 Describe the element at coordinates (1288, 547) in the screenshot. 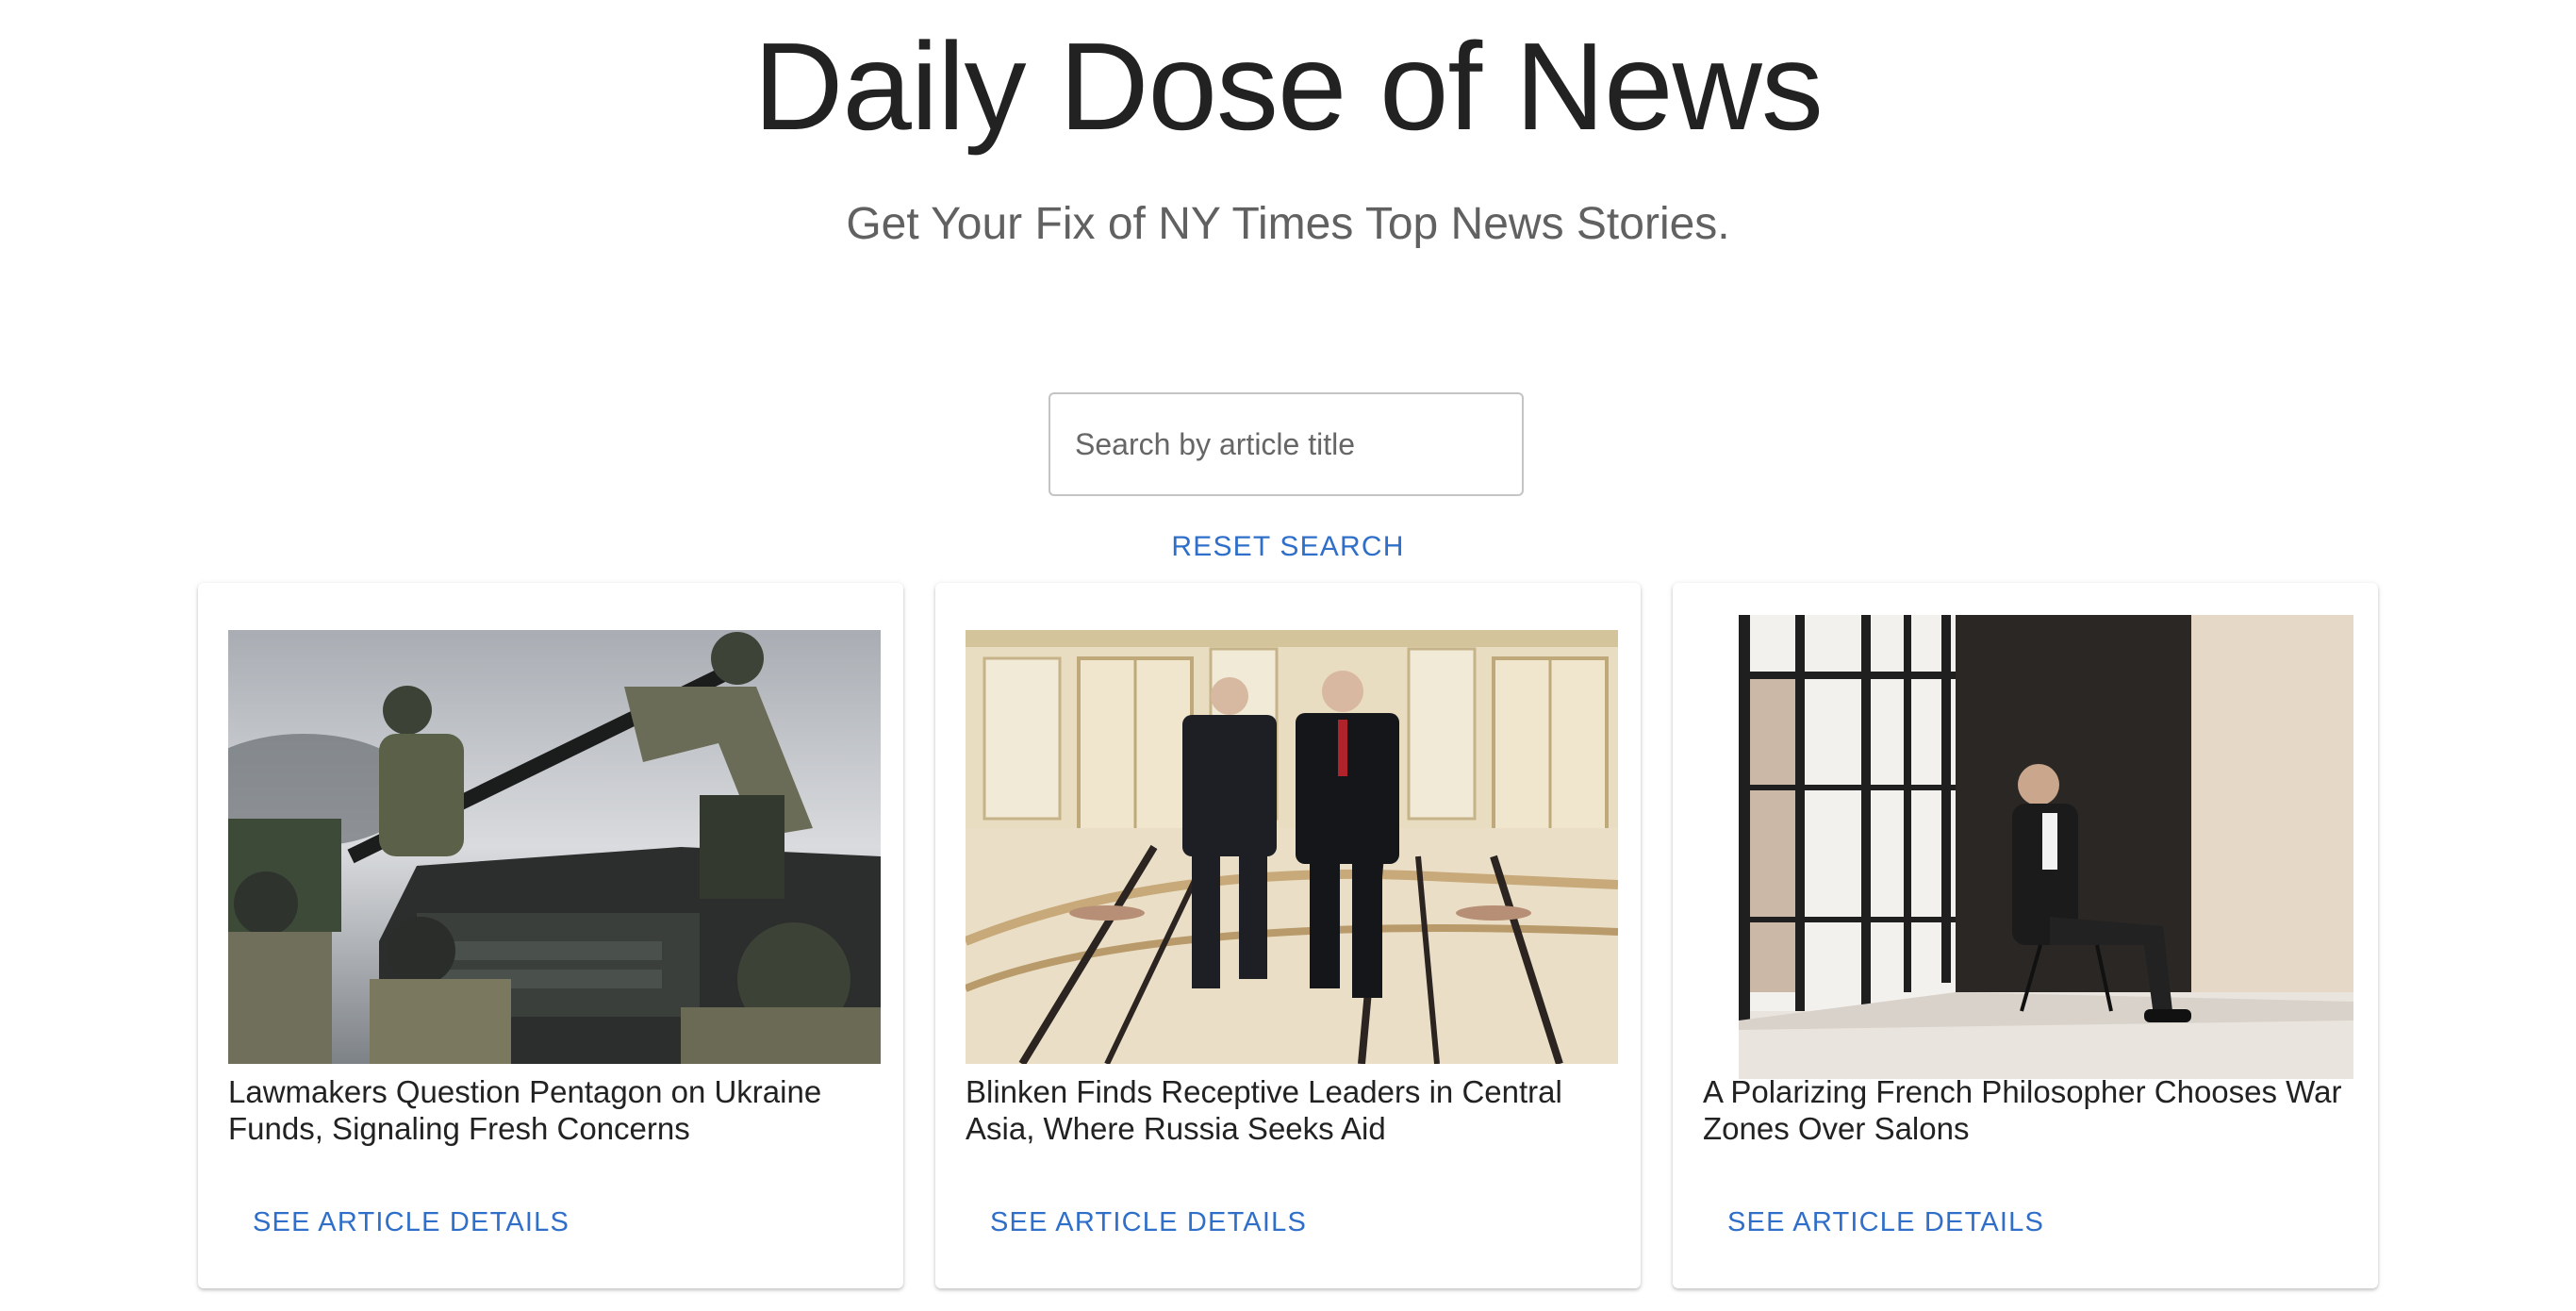

I see `reset-search-button: RESET SEARCH` at that location.